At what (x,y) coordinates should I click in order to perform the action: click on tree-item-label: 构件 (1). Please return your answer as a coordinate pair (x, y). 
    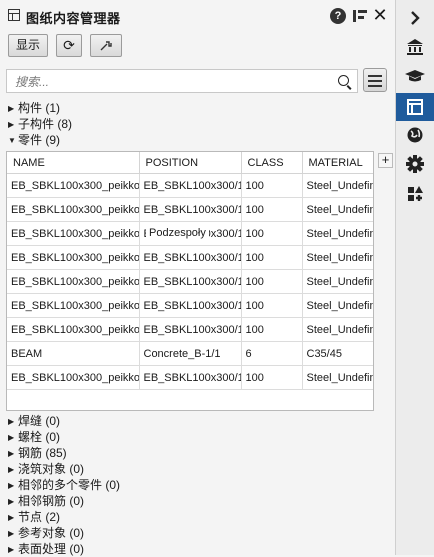
    Looking at the image, I should click on (39, 108).